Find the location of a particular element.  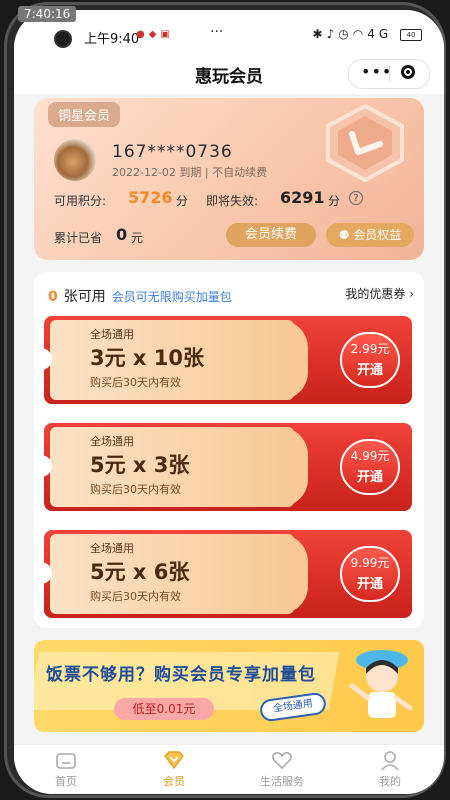

available-label: 张可用 is located at coordinates (84, 297).